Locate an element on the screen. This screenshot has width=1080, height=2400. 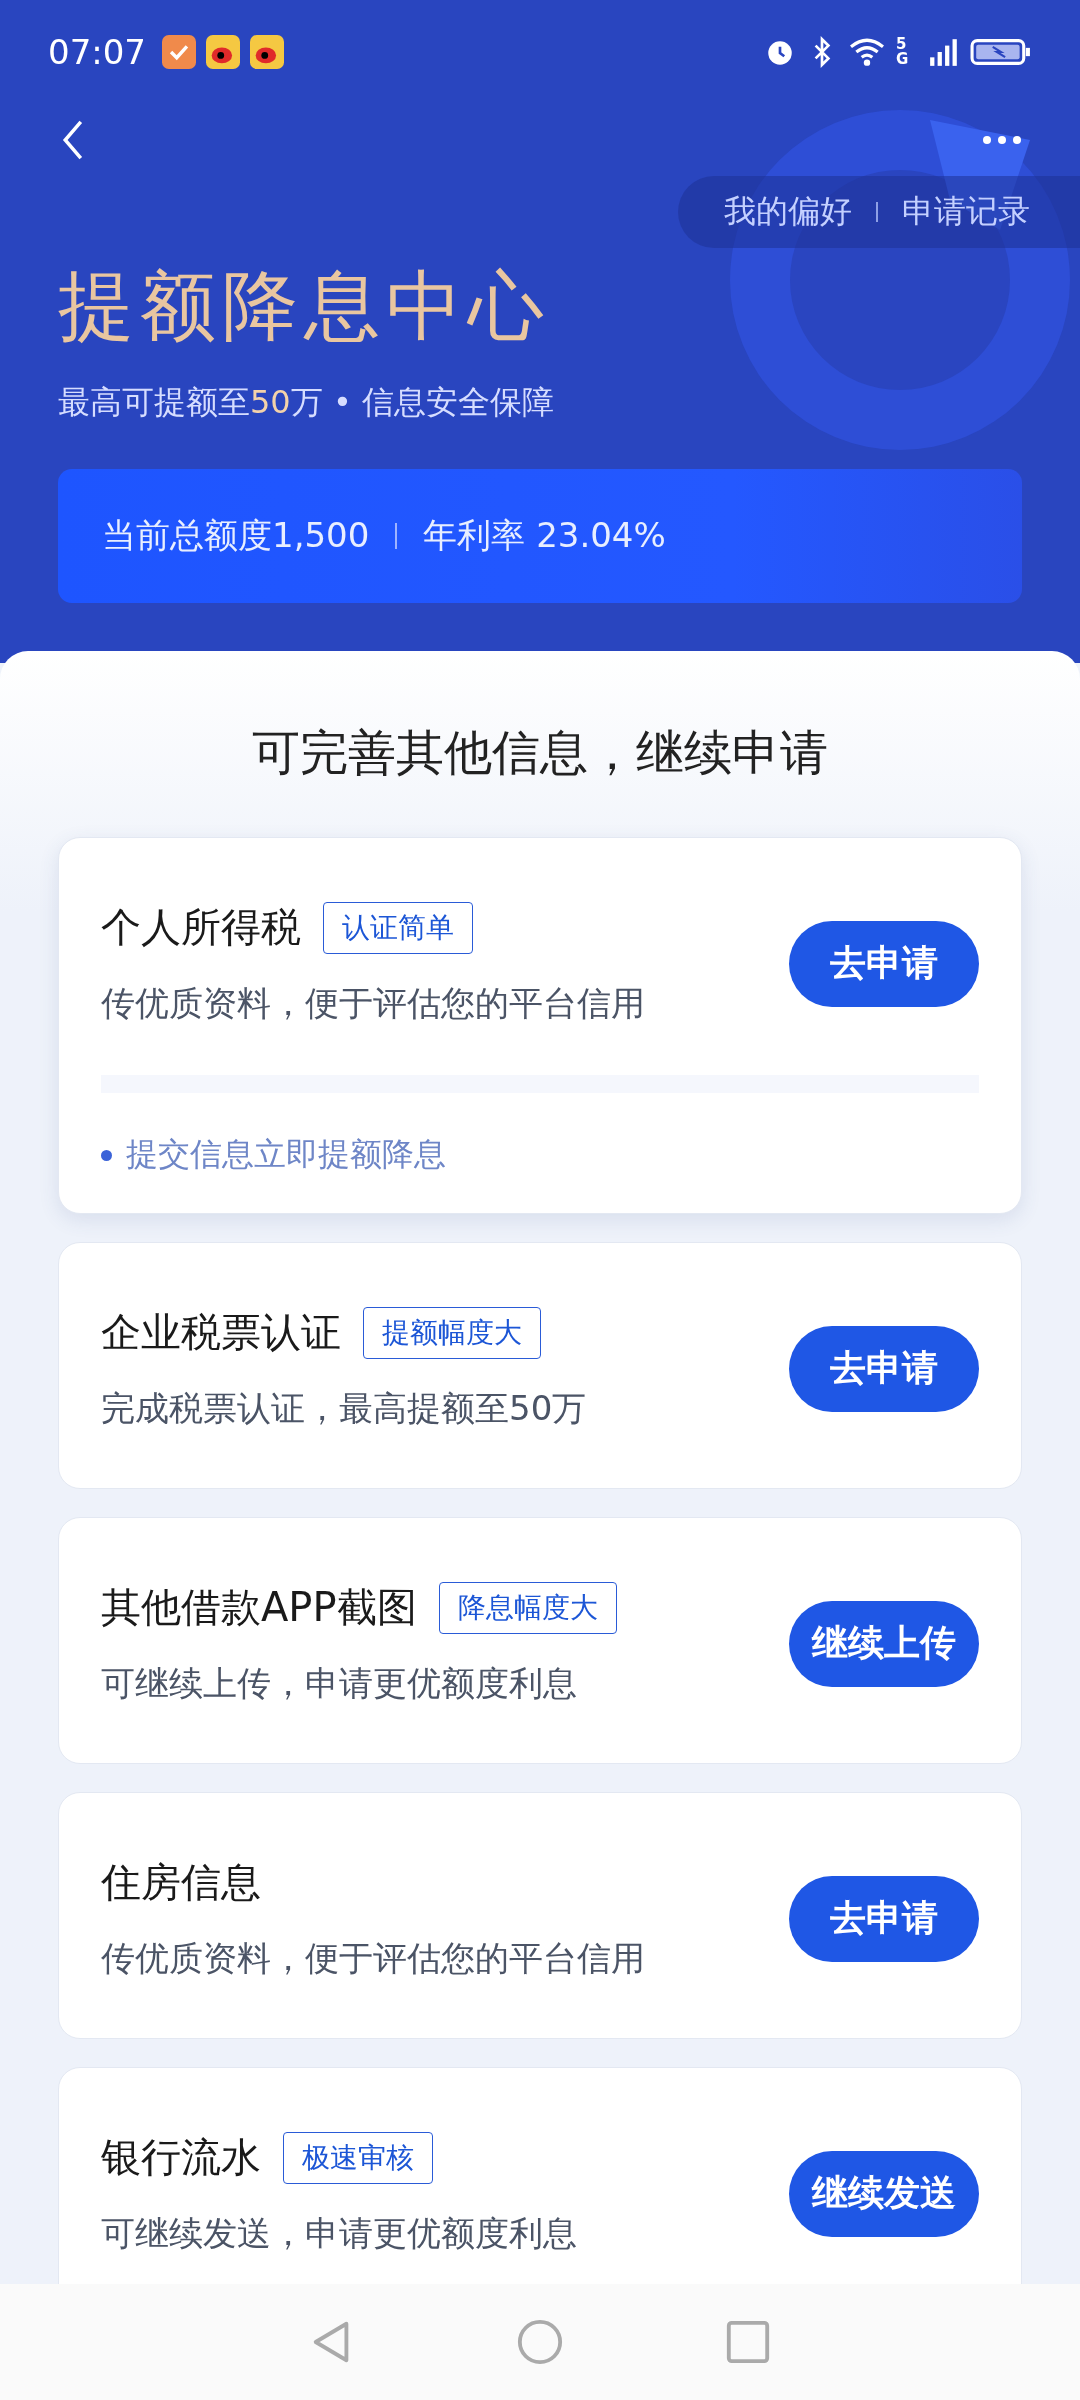
signal-icon is located at coordinates (944, 52).